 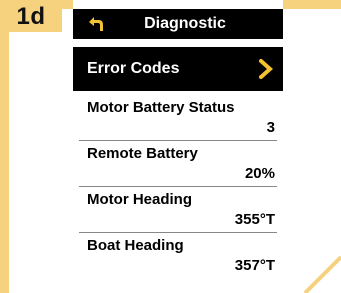 I want to click on title-bar: Diagnostic, so click(x=178, y=24).